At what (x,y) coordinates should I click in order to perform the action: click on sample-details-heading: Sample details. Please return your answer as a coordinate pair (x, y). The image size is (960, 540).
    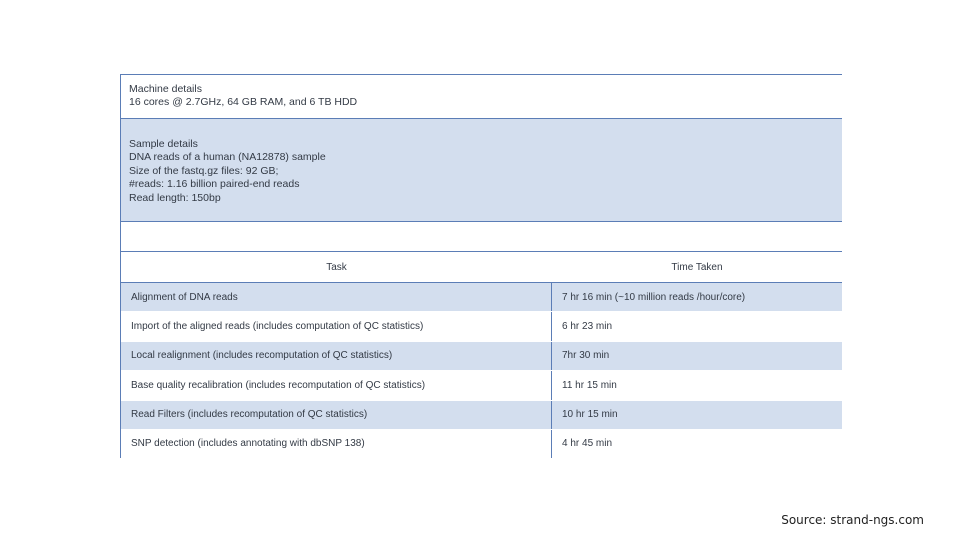
    Looking at the image, I should click on (163, 144).